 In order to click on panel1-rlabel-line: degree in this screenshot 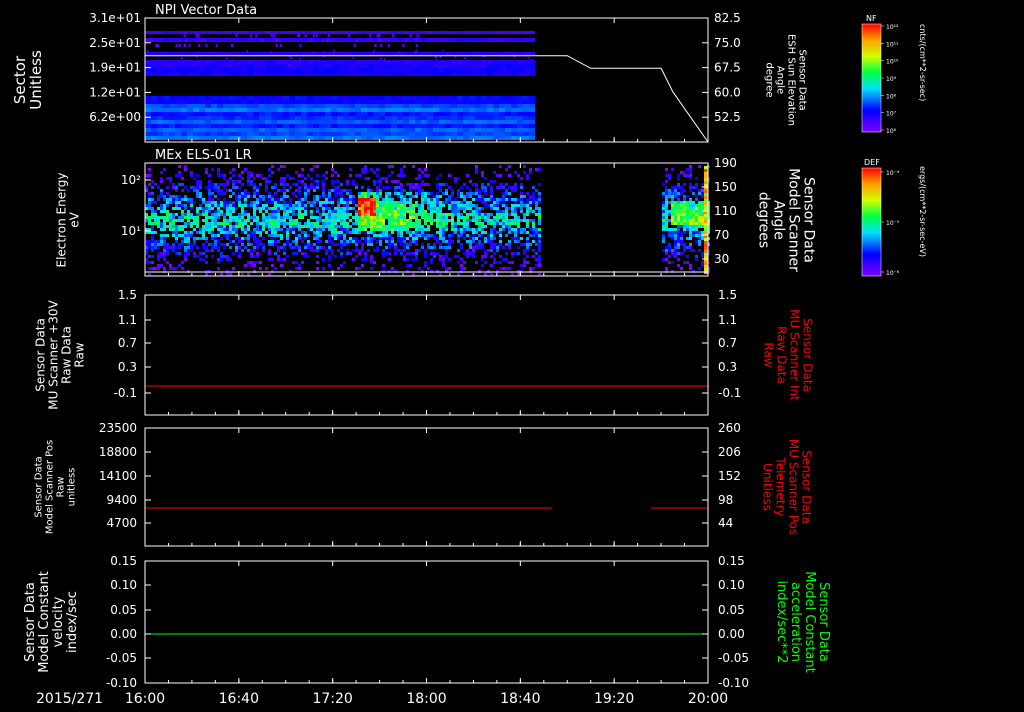, I will do `click(769, 79)`.